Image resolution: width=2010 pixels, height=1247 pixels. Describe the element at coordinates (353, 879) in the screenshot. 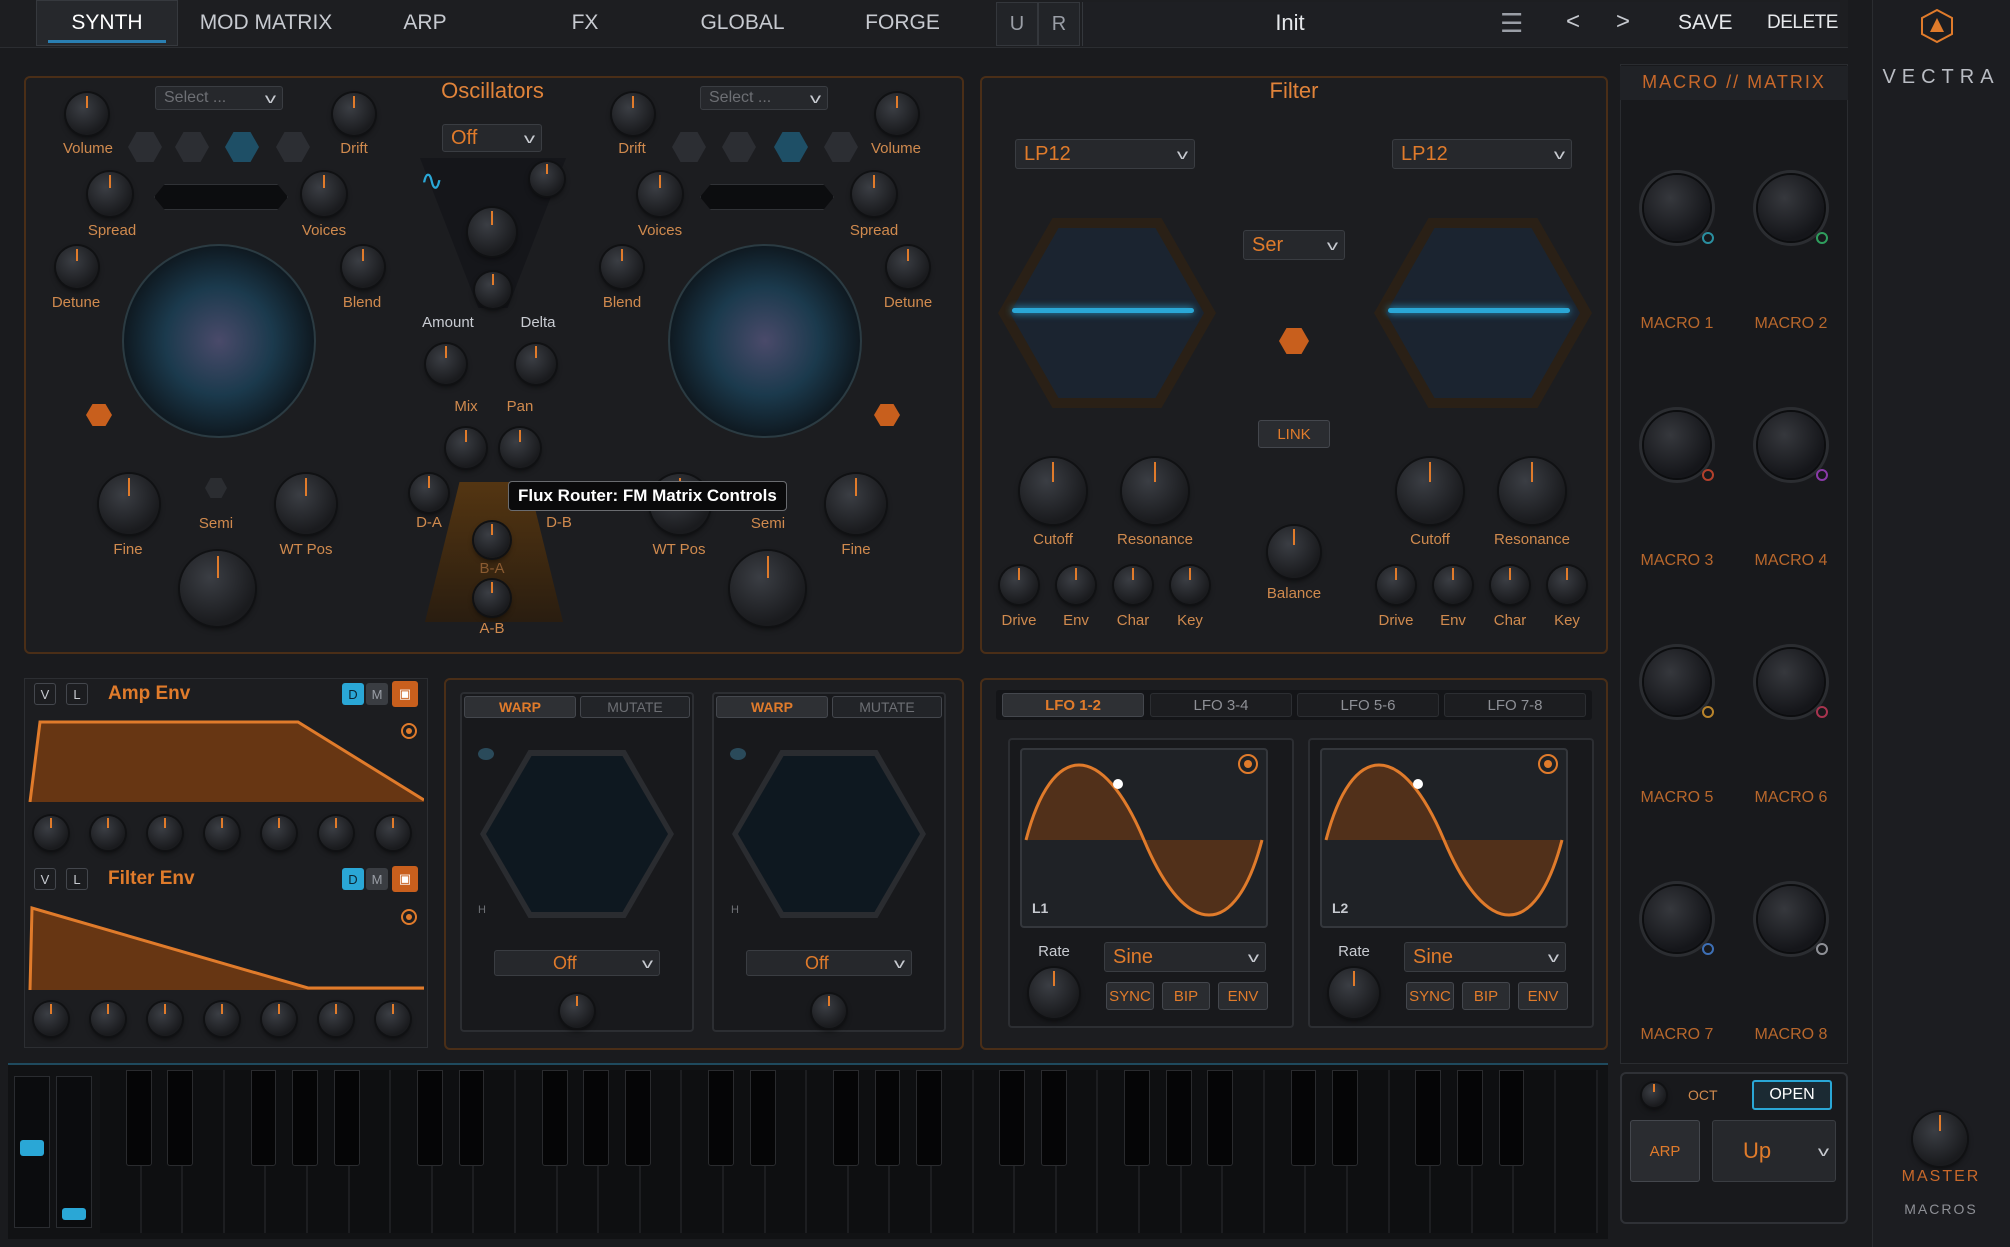

I see `filter-env-d-button: D` at that location.